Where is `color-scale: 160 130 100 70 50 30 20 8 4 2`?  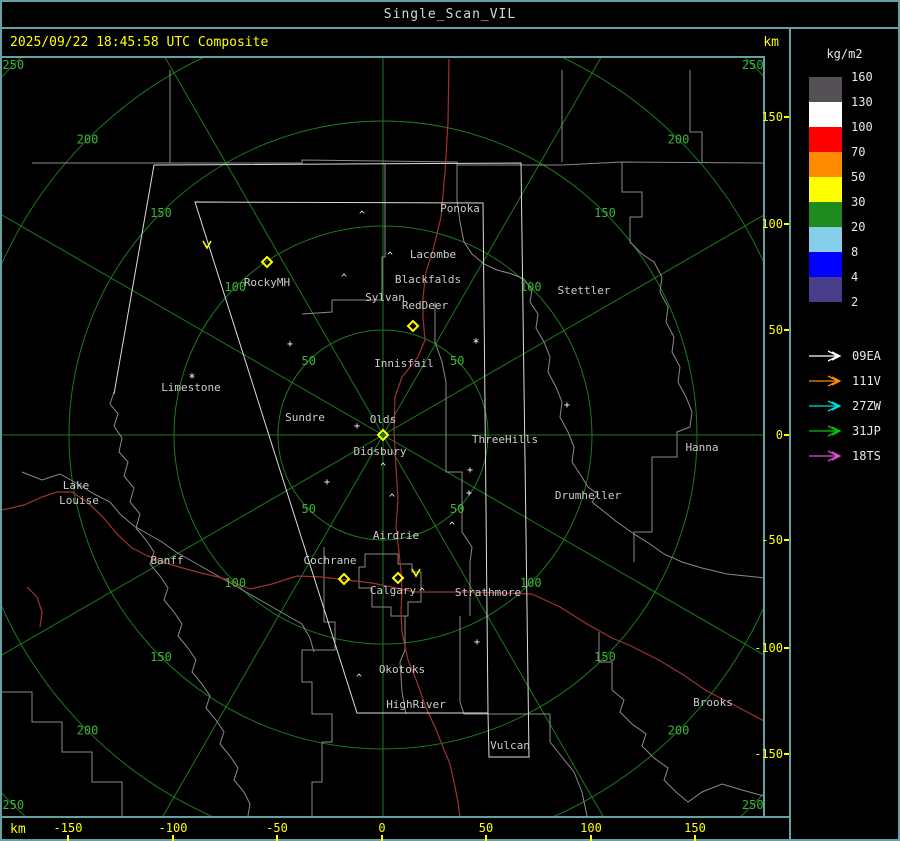 color-scale: 160 130 100 70 50 30 20 8 4 2 is located at coordinates (844, 193).